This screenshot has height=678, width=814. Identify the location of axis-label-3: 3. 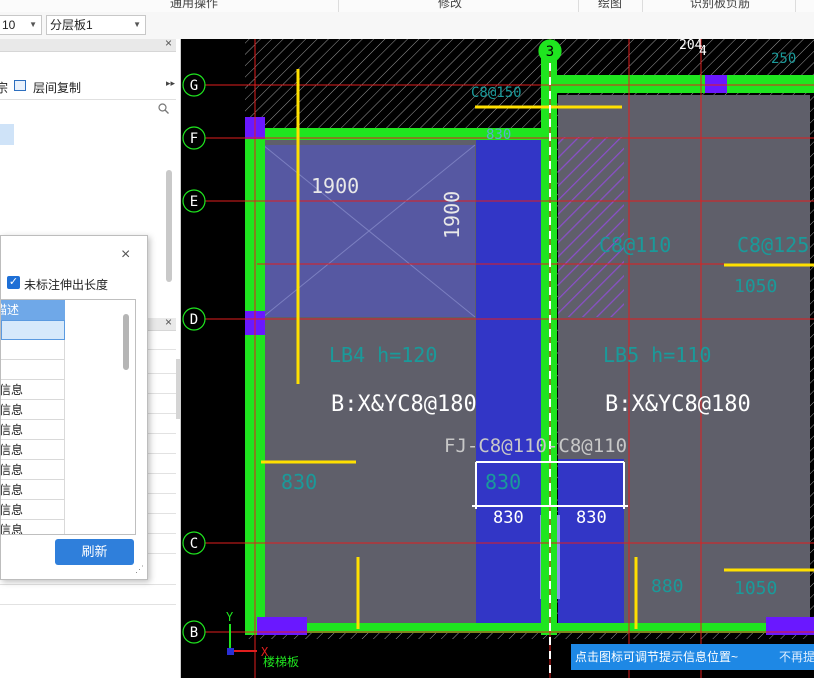
(550, 52).